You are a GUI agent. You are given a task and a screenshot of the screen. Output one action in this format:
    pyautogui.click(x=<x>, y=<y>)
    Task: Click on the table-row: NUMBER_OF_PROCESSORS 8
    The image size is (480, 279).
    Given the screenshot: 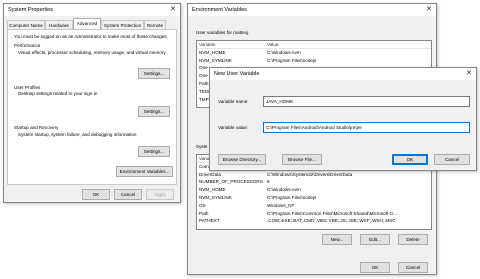 What is the action you would take?
    pyautogui.click(x=314, y=182)
    